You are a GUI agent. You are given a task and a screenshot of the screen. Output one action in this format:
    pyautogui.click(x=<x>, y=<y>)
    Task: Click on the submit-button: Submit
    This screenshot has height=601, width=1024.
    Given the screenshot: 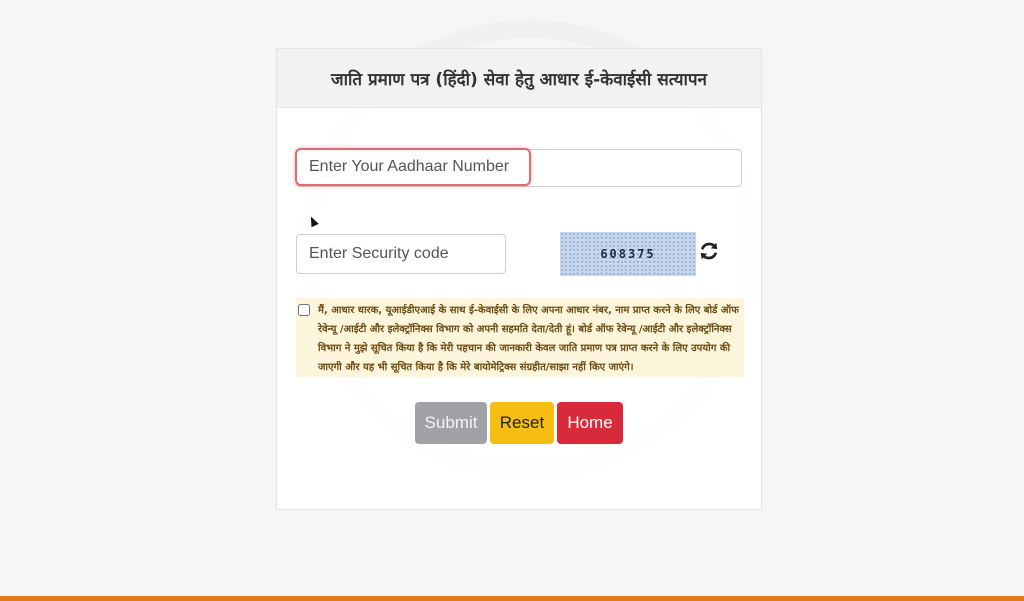 What is the action you would take?
    pyautogui.click(x=451, y=423)
    